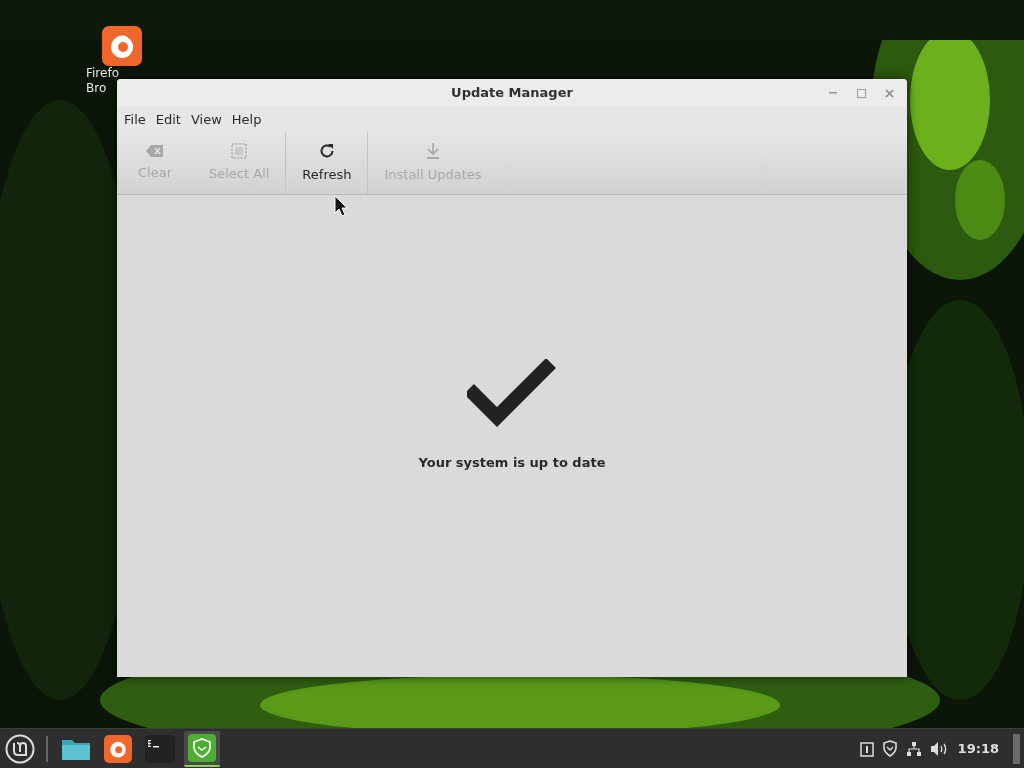 This screenshot has height=768, width=1024. I want to click on network-icon, so click(913, 748).